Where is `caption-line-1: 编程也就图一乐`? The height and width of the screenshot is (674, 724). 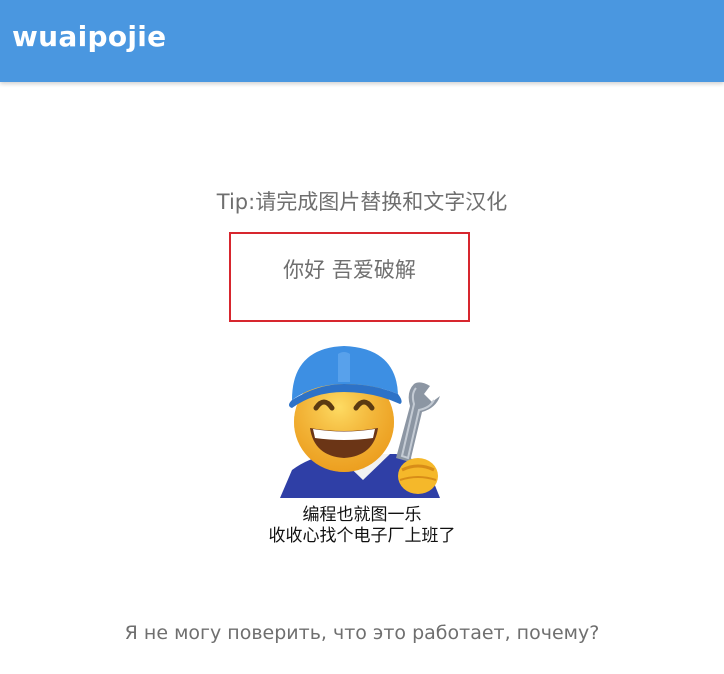
caption-line-1: 编程也就图一乐 is located at coordinates (362, 515).